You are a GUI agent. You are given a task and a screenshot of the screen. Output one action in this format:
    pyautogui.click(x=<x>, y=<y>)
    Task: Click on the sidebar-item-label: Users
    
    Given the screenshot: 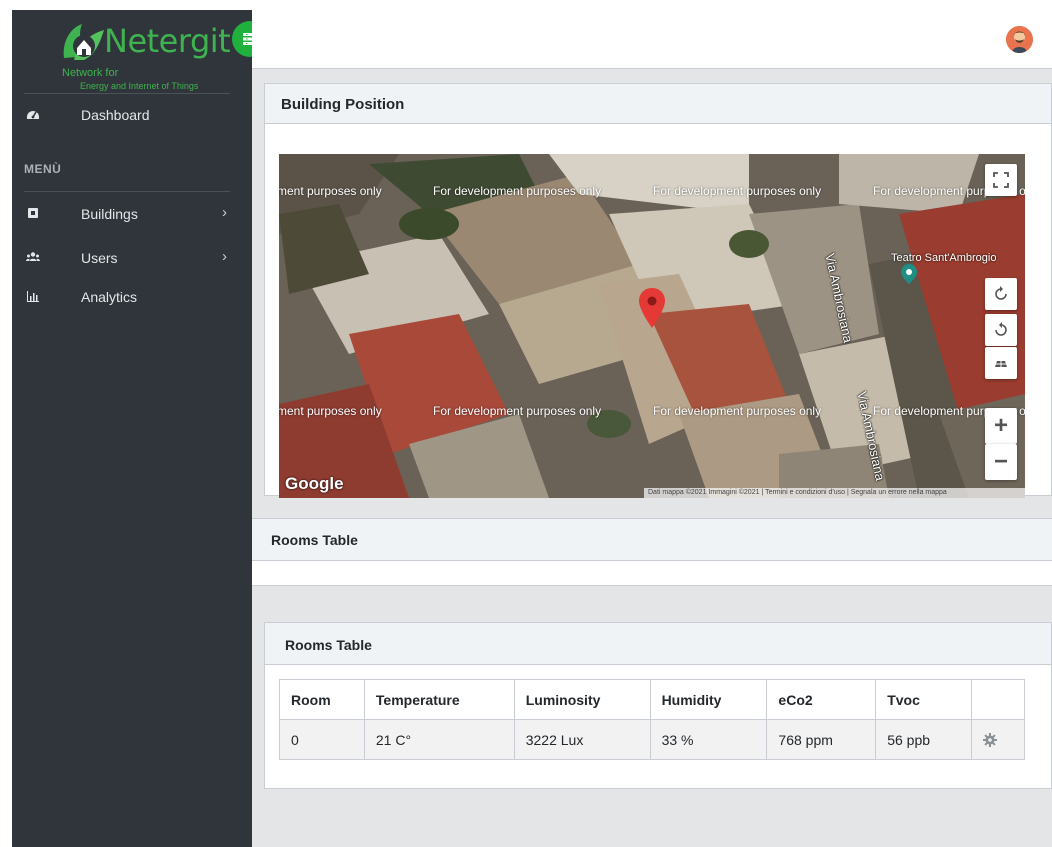 What is the action you would take?
    pyautogui.click(x=99, y=258)
    